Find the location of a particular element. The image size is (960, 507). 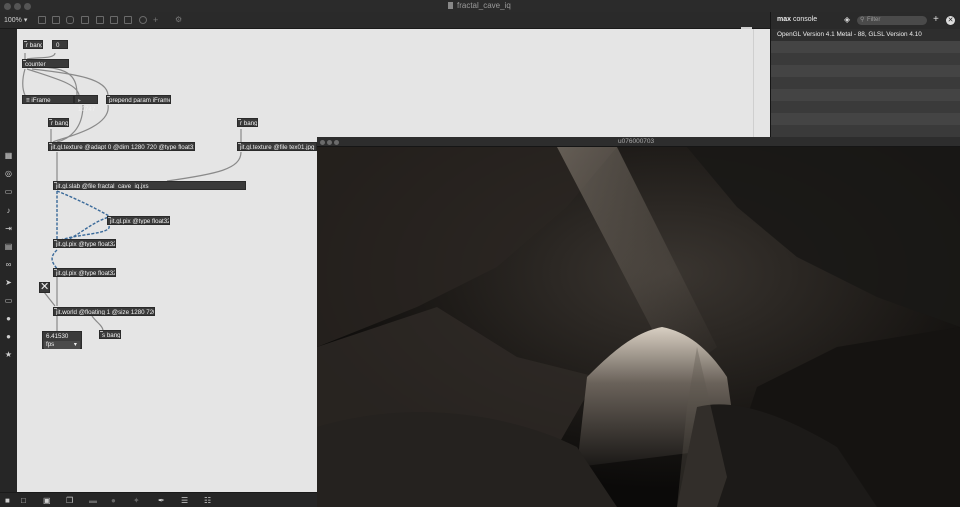

lock-edit-icon is located at coordinates (42, 20).